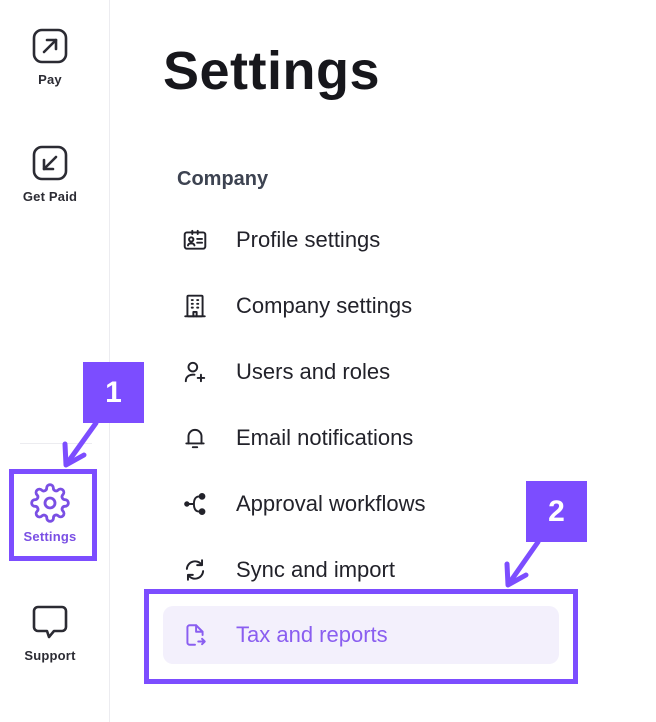  I want to click on rail-label-get-paid: Get Paid, so click(50, 196).